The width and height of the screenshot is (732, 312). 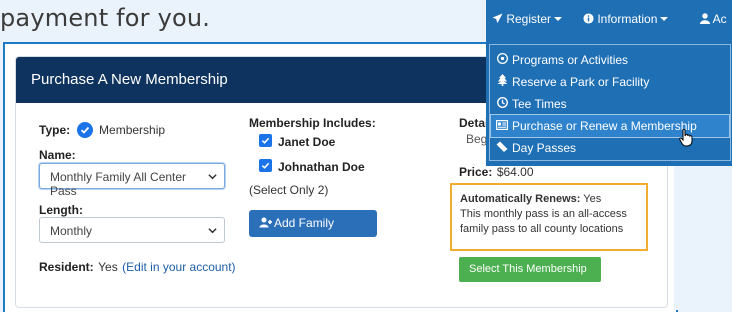 I want to click on resident-label: Resident:, so click(x=66, y=267).